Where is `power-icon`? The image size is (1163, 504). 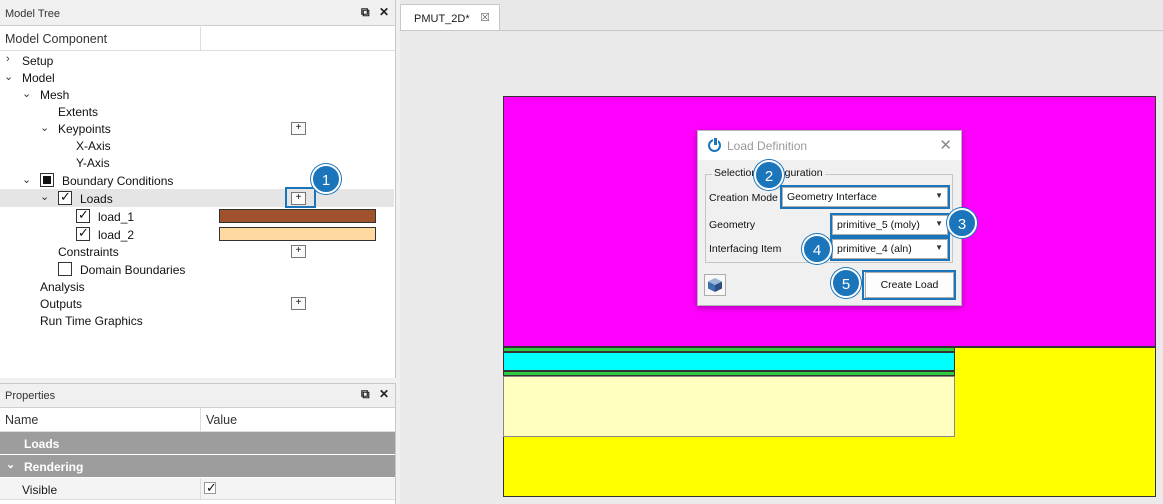 power-icon is located at coordinates (714, 144).